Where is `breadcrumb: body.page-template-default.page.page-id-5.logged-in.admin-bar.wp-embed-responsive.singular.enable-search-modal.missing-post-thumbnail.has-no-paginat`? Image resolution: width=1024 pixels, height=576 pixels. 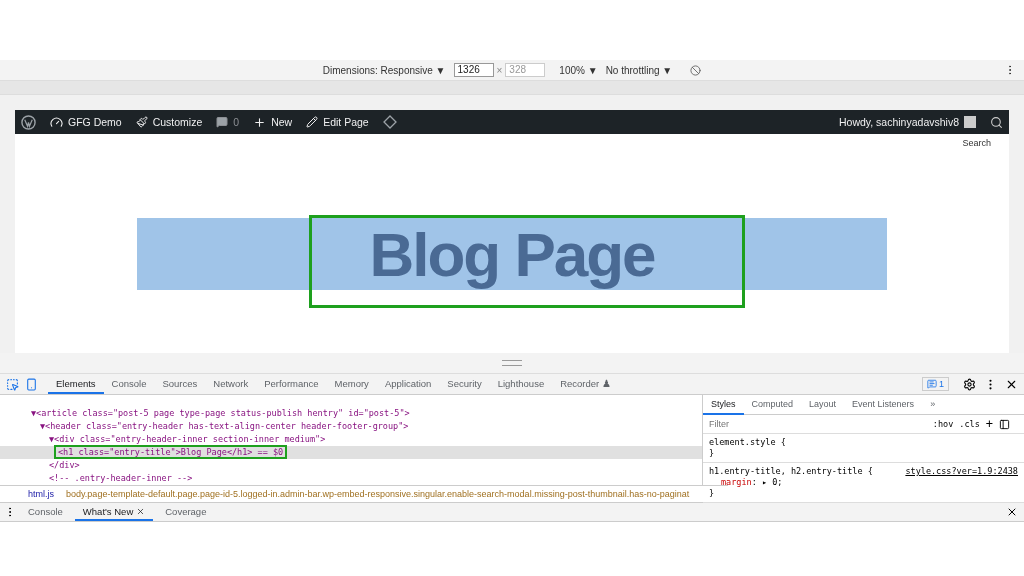
breadcrumb: body.page-template-default.page.page-id-5.logged-in.admin-bar.wp-embed-responsive.singular.enable-search-modal.missing-post-thumbnail.has-no-paginat is located at coordinates (378, 494).